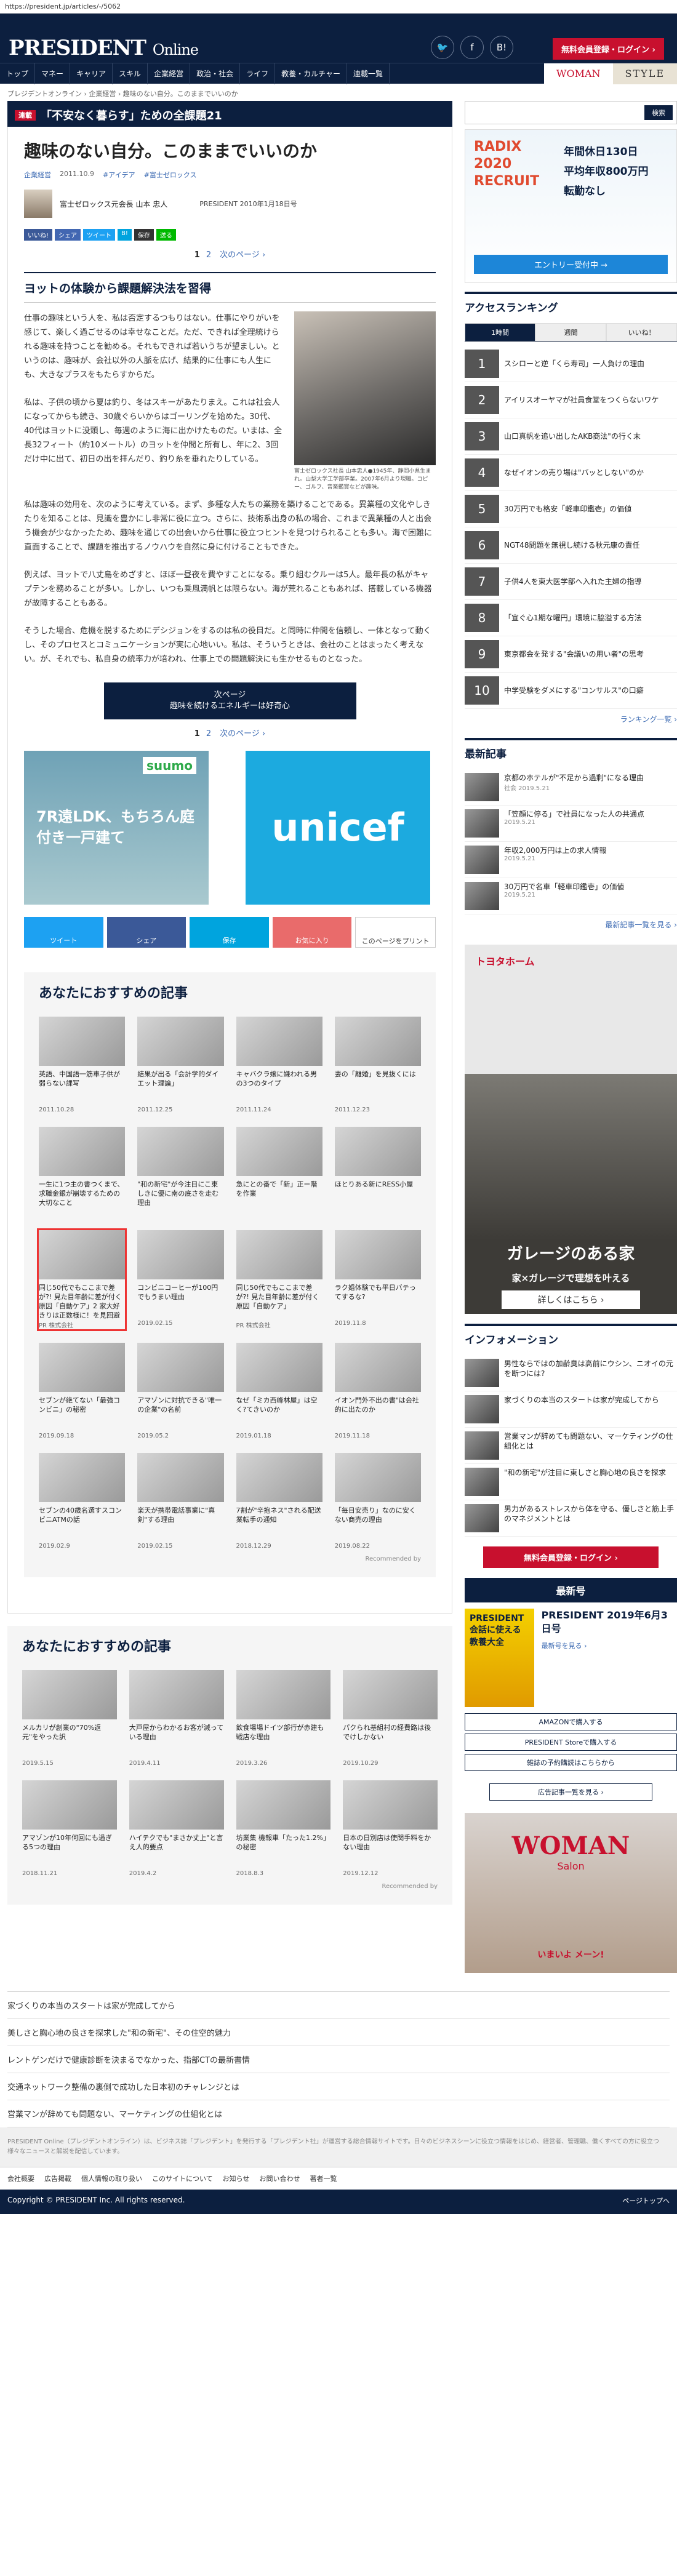 This screenshot has width=677, height=2576. What do you see at coordinates (571, 1409) in the screenshot?
I see `info-item: 家づくりの本当のスタートは家が完成してから` at bounding box center [571, 1409].